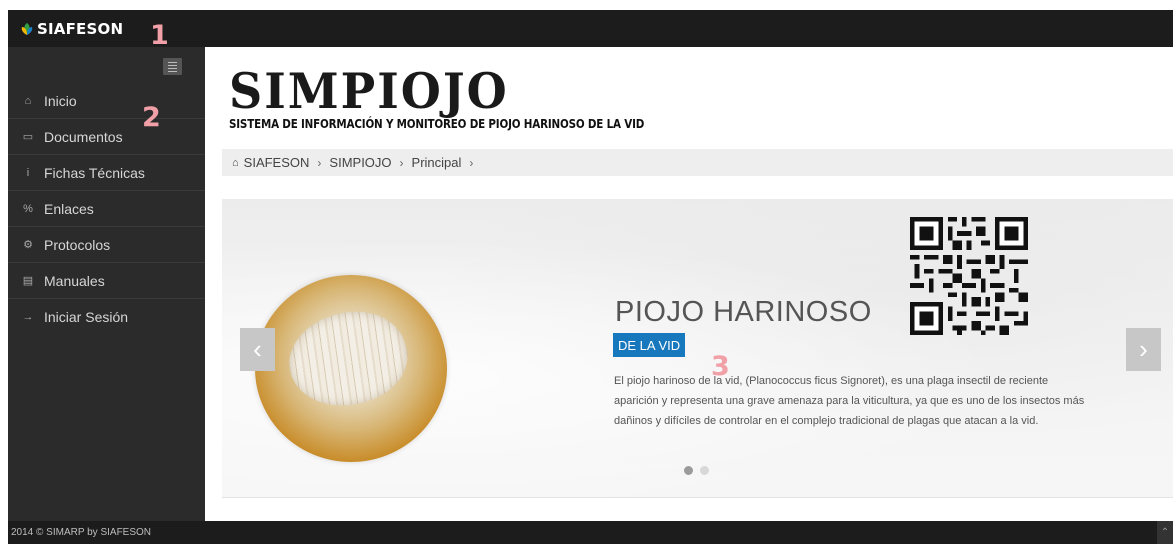 The width and height of the screenshot is (1173, 544). Describe the element at coordinates (86, 317) in the screenshot. I see `sidebar-item-label: Iniciar Sesión` at that location.